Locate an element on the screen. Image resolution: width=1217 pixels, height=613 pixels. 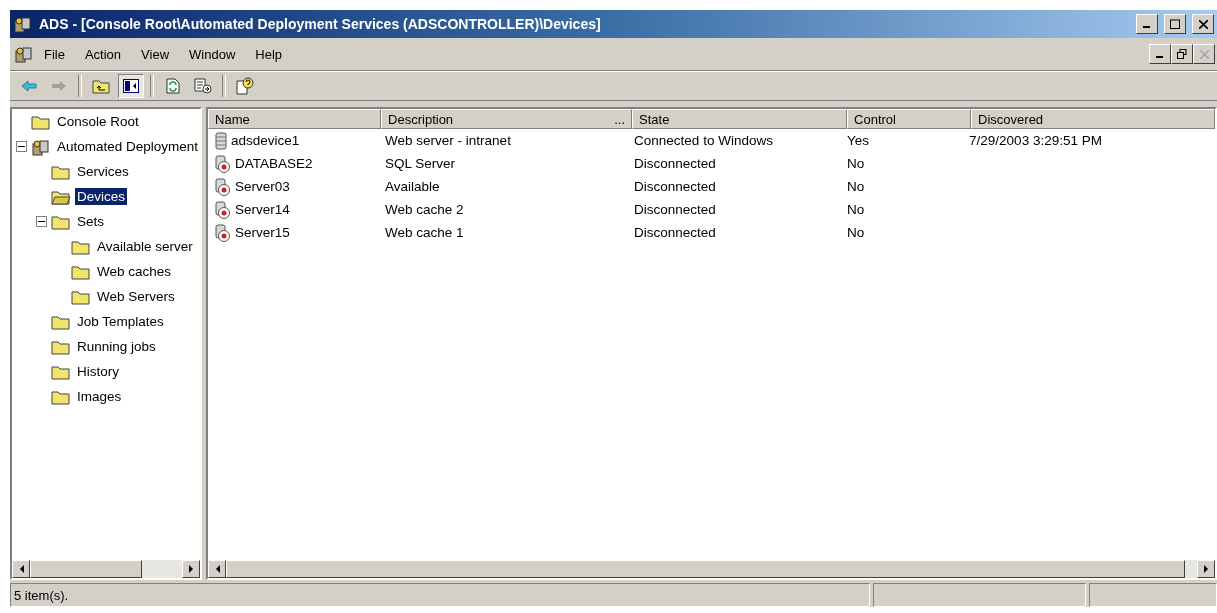
table-cell: DATABASE2 is located at coordinates (274, 163).